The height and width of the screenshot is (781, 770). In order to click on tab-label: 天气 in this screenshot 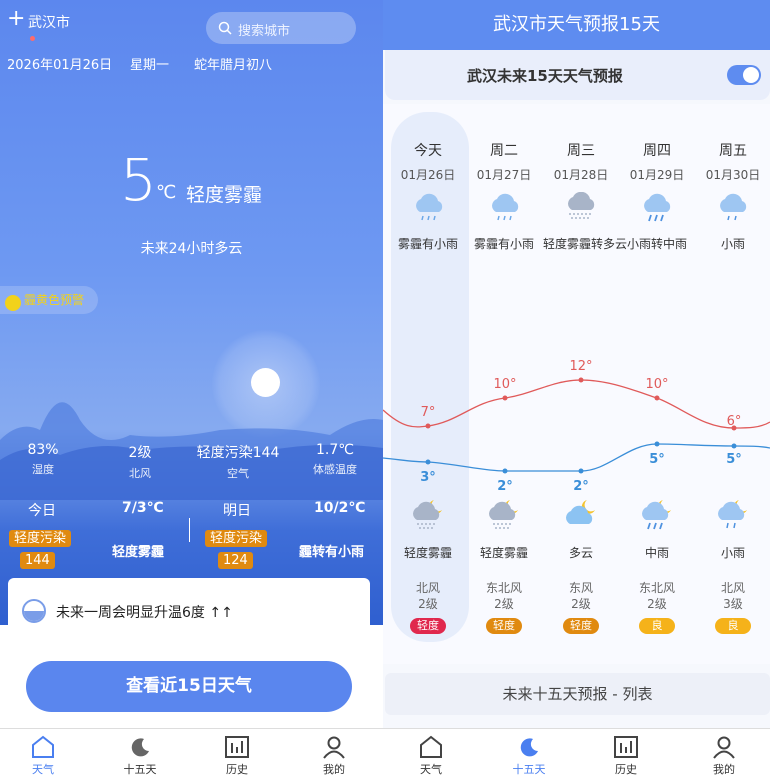, I will do `click(431, 769)`.